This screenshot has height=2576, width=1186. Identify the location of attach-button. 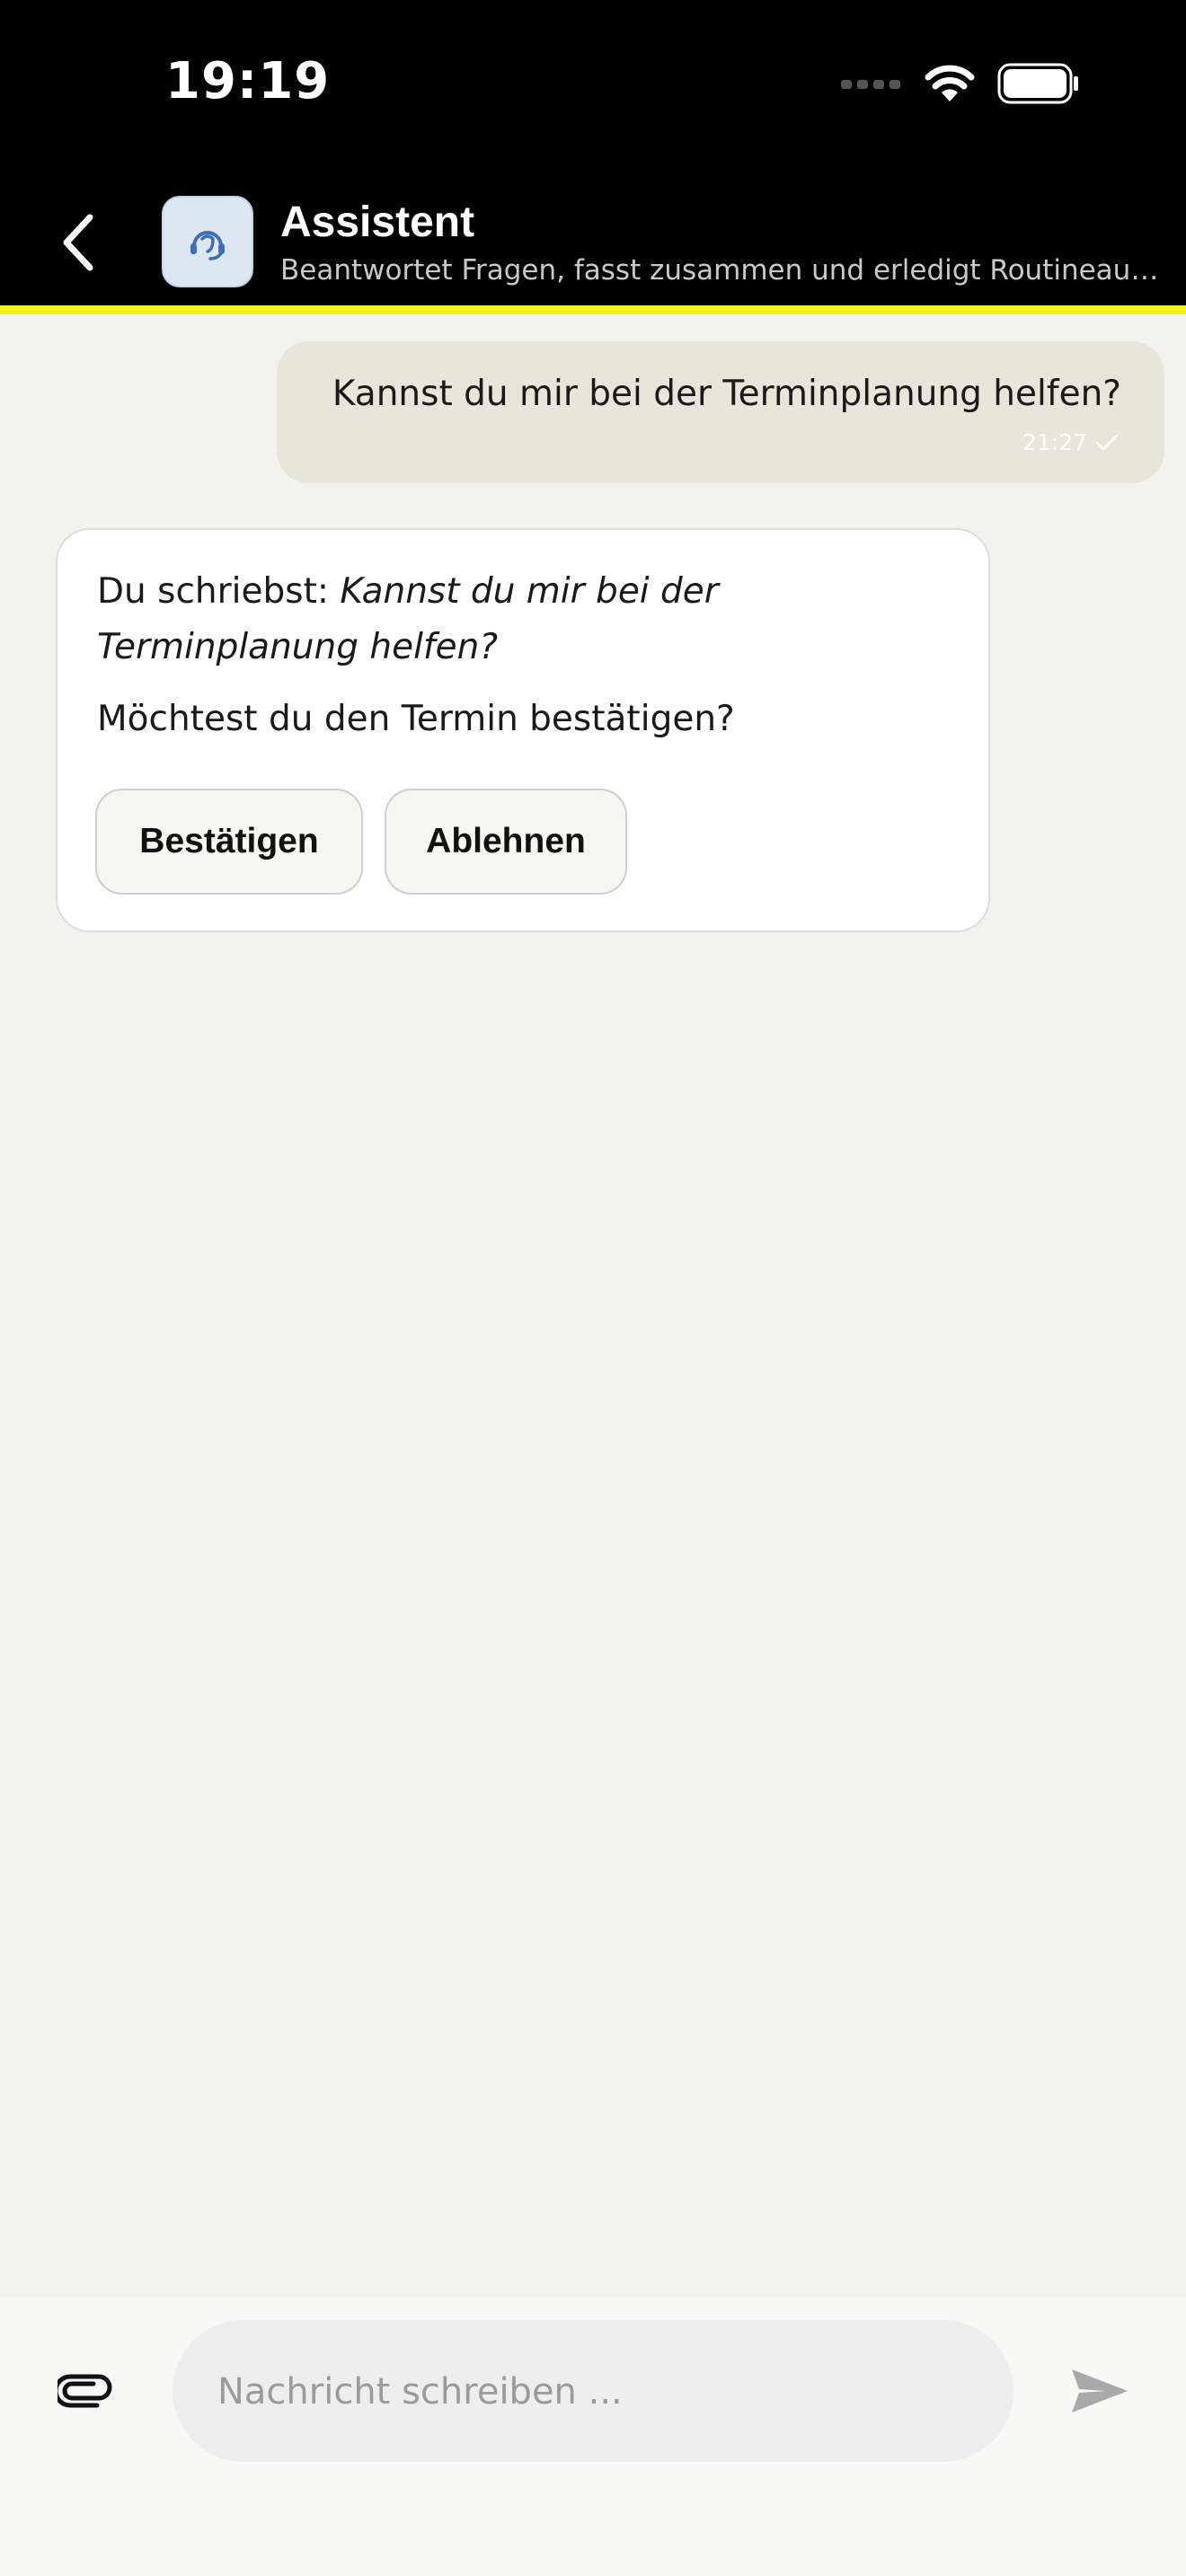
(86, 2391).